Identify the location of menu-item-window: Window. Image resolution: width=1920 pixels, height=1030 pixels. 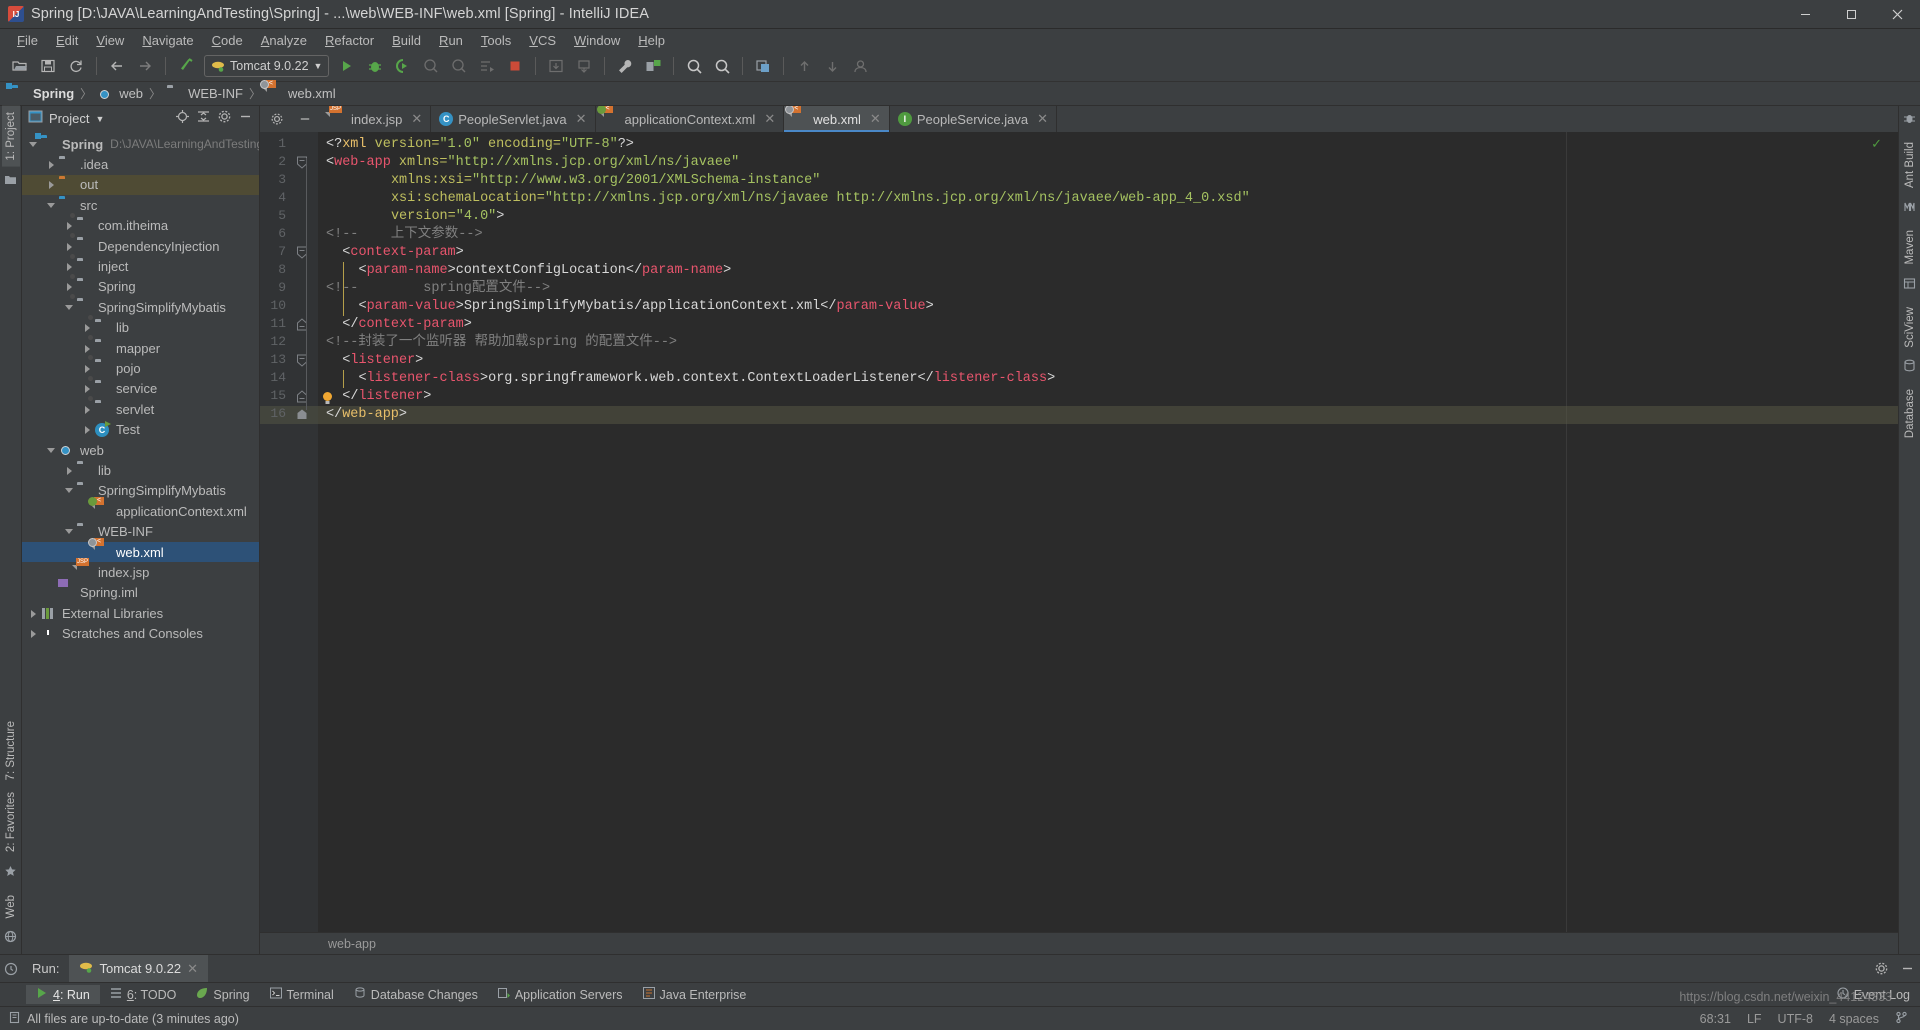
(597, 40).